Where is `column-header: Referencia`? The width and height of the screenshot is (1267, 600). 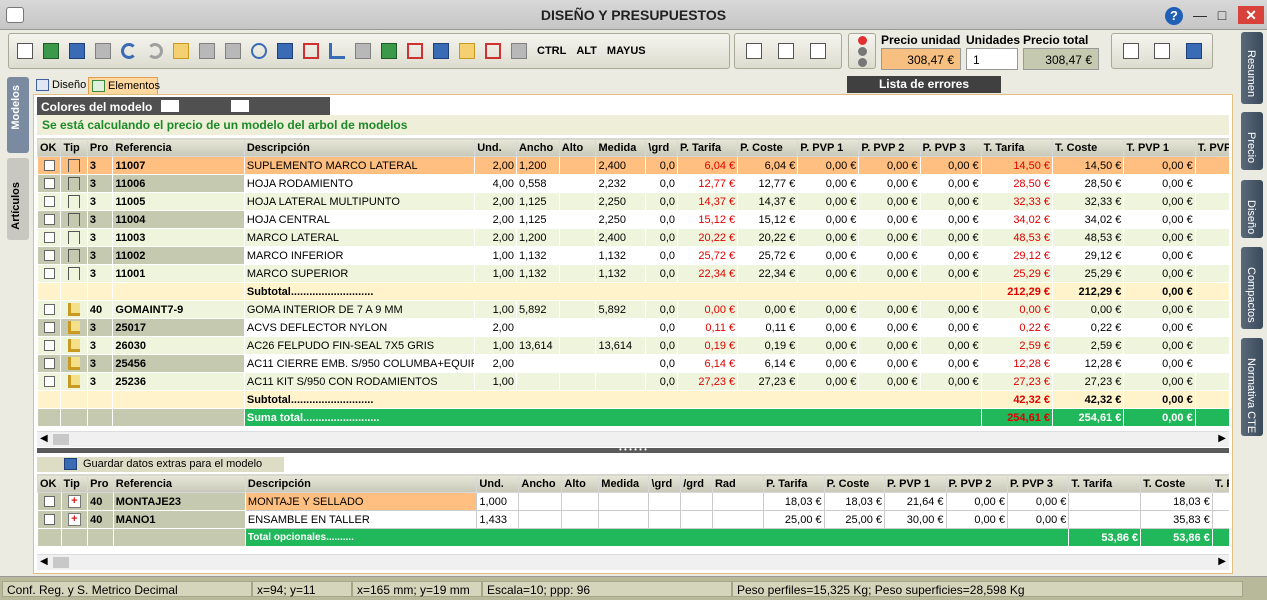
column-header: Referencia is located at coordinates (178, 147).